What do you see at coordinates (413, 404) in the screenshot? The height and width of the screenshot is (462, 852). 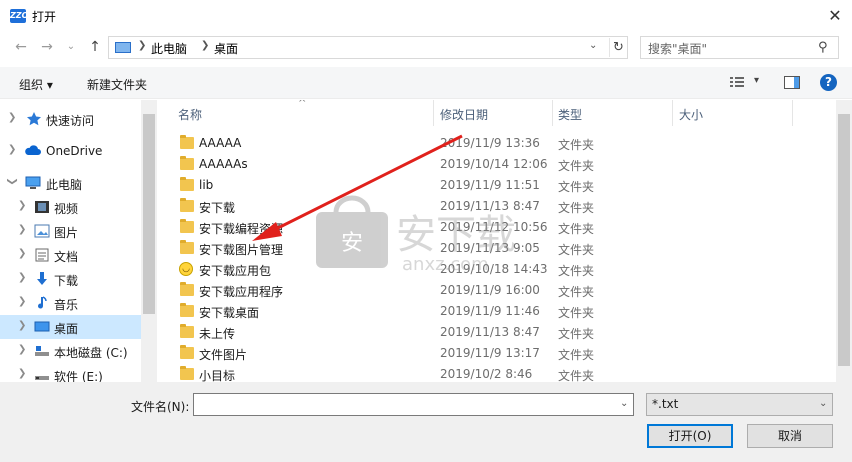 I see `filename-field: ⌄` at bounding box center [413, 404].